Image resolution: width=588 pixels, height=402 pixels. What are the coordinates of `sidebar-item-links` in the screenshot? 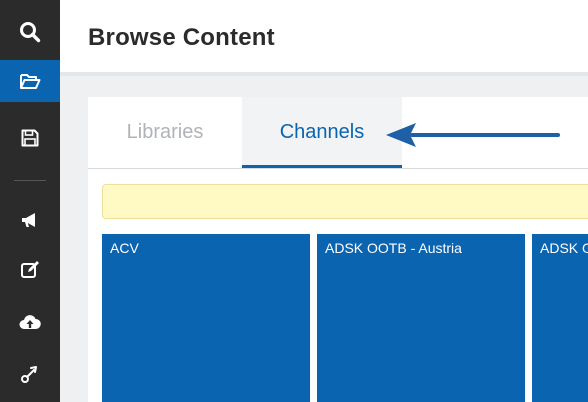 It's located at (30, 374).